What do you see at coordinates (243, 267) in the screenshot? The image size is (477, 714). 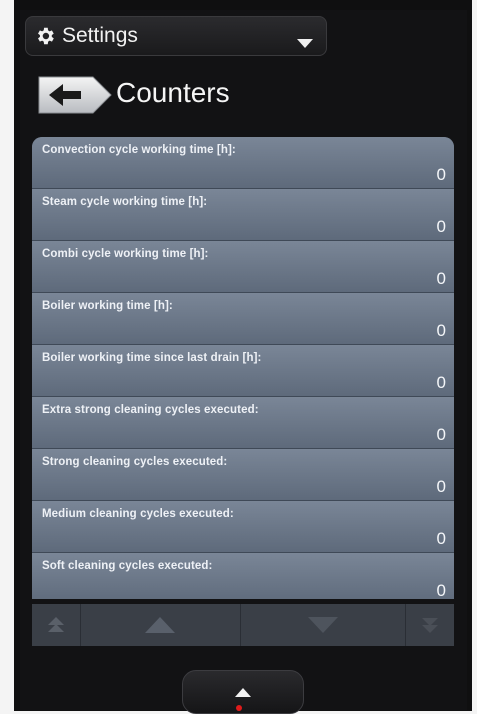 I see `list-item: Combi cycle working time [h]: 0` at bounding box center [243, 267].